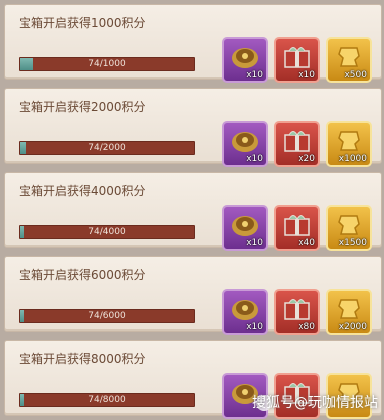 The width and height of the screenshot is (384, 420). What do you see at coordinates (352, 159) in the screenshot?
I see `reward-count: x1000` at bounding box center [352, 159].